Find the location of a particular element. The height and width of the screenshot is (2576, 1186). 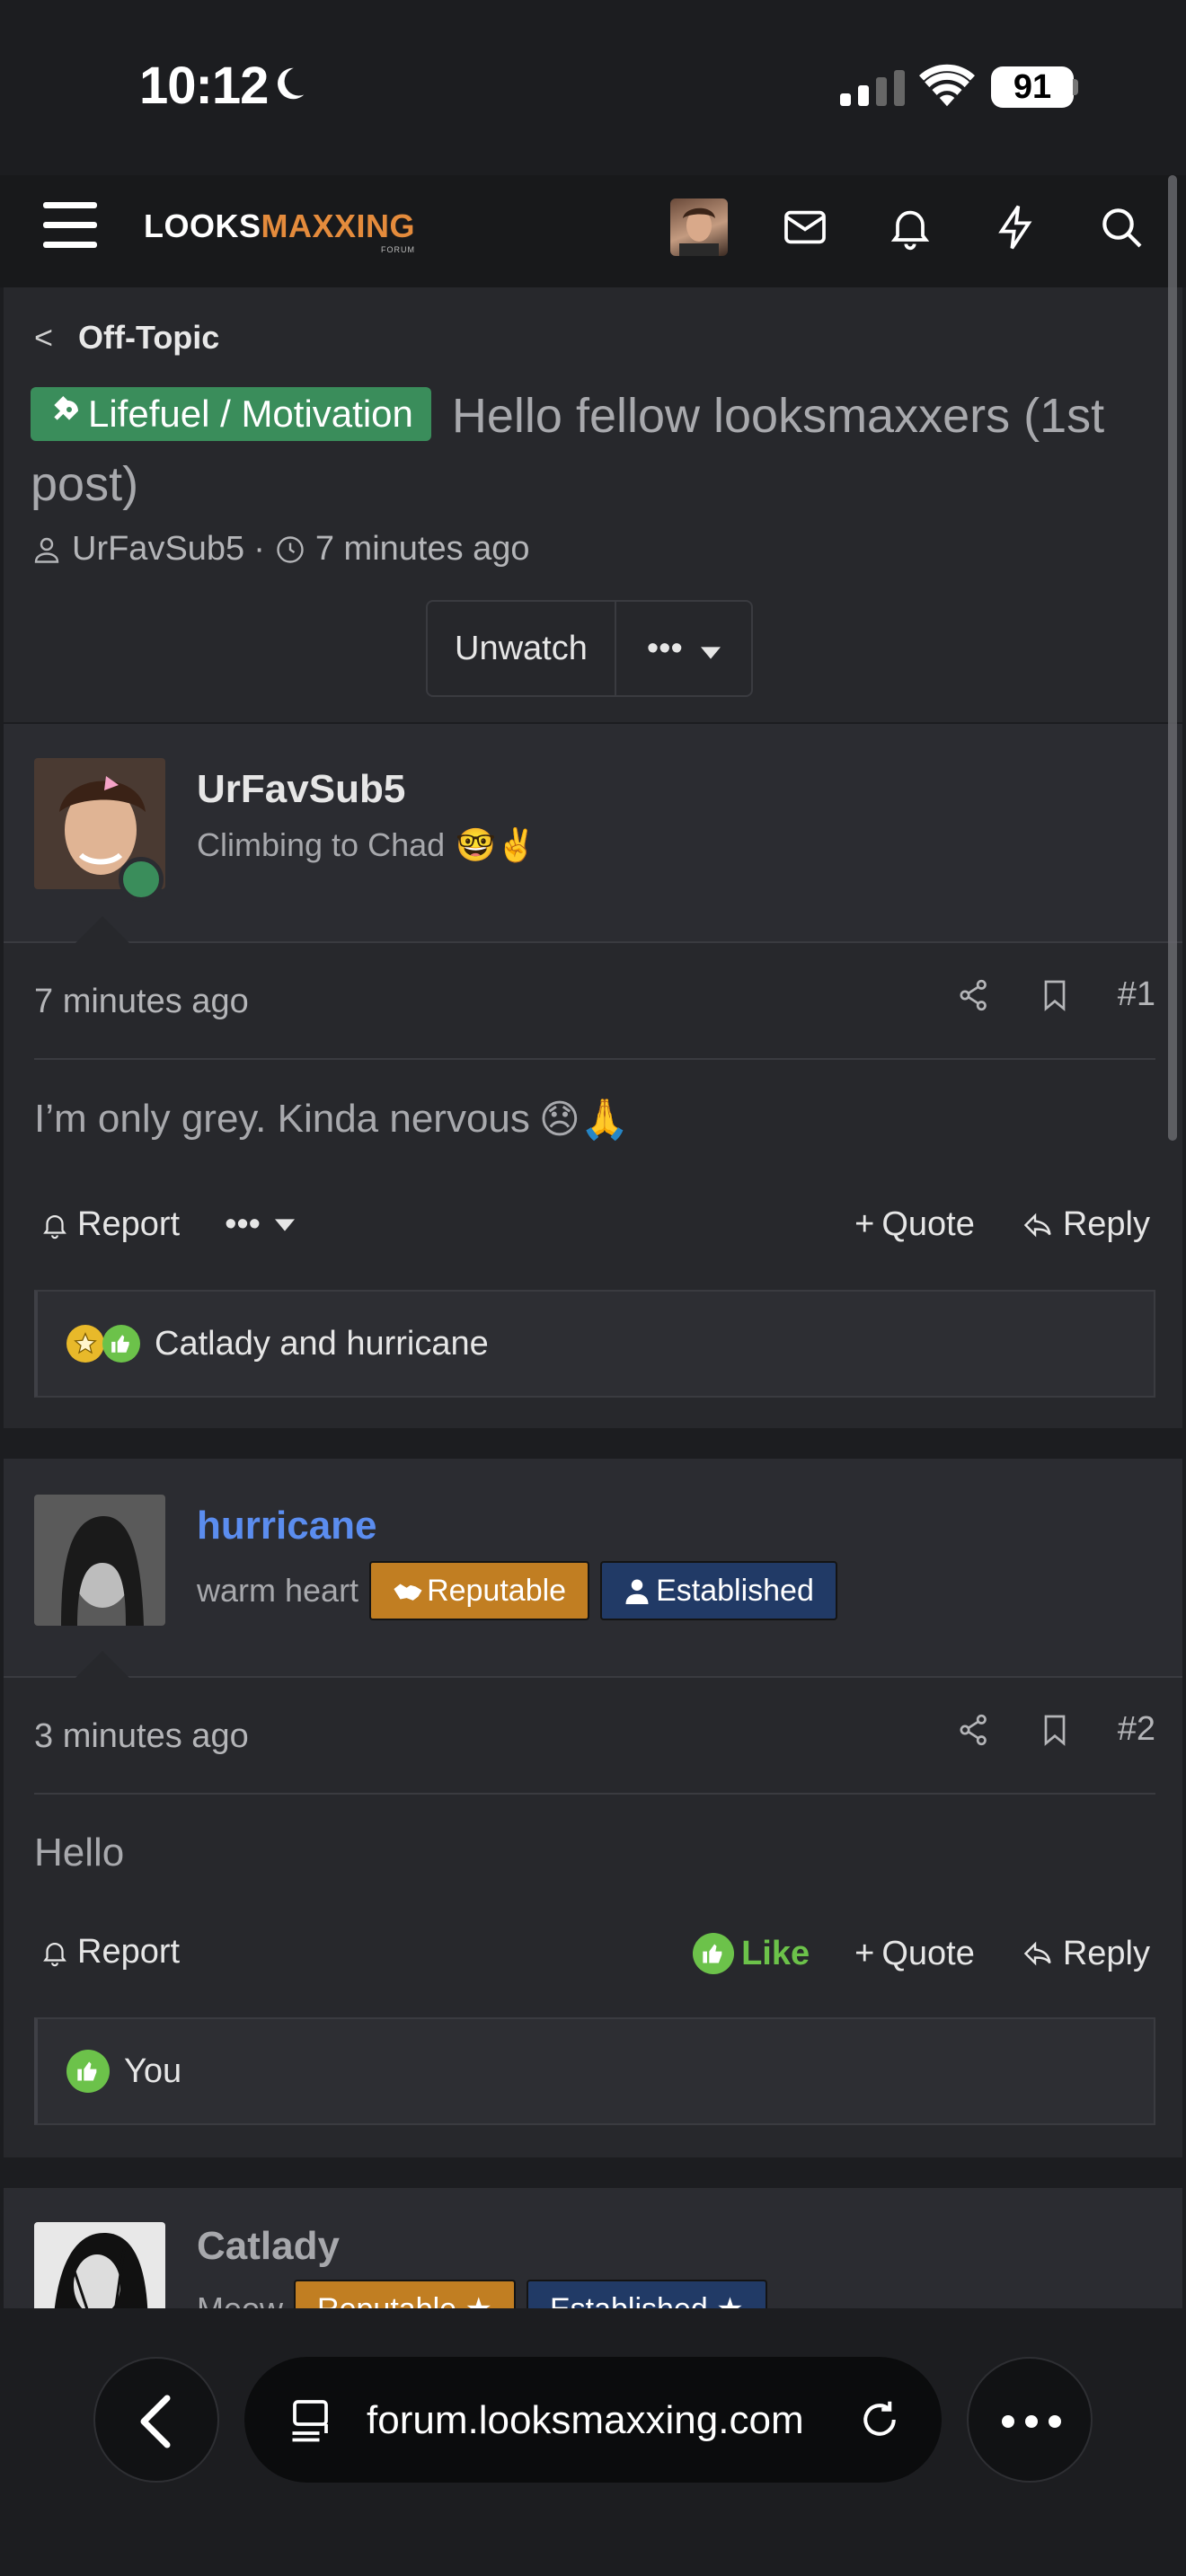

battery-indicator: 91 is located at coordinates (1032, 87).